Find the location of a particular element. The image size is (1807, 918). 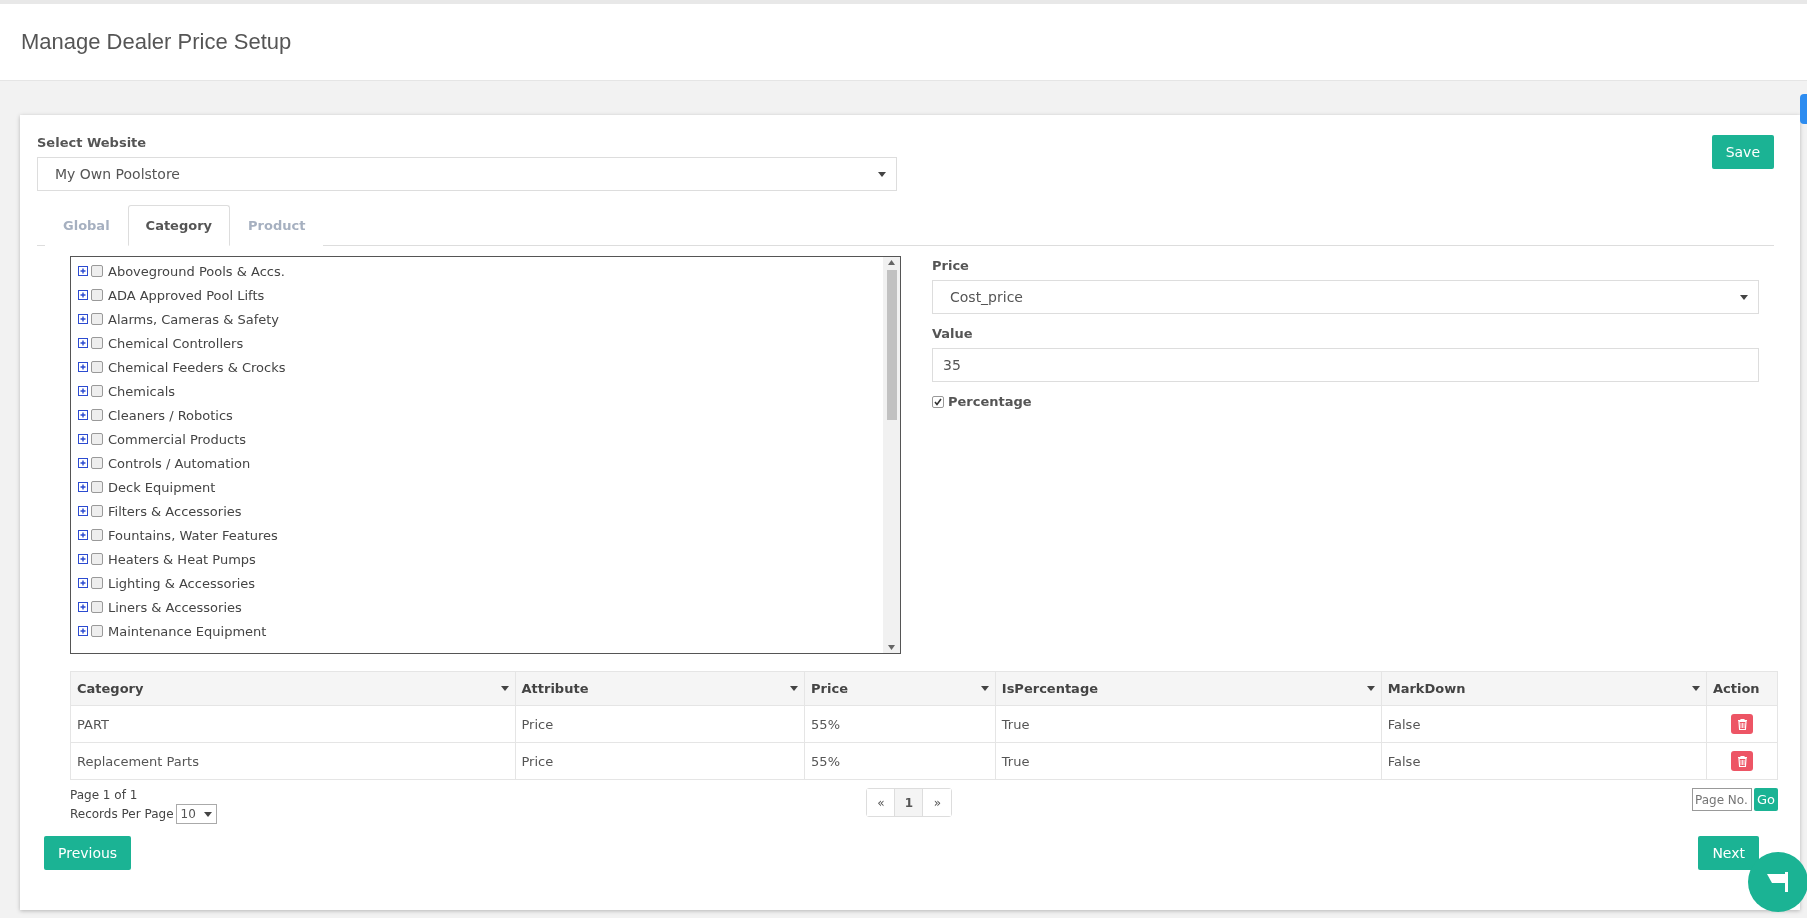

table-cell: PART is located at coordinates (292, 724).